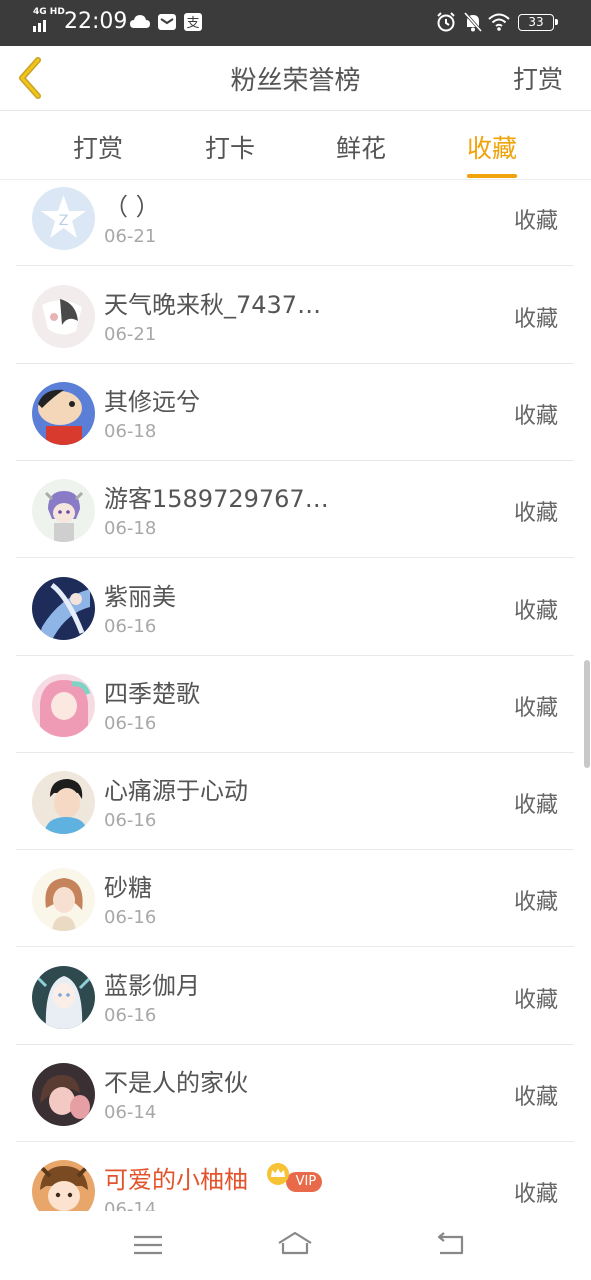 This screenshot has width=591, height=1280. I want to click on list-item: 不是人的家伙 06-14 收藏, so click(295, 1093).